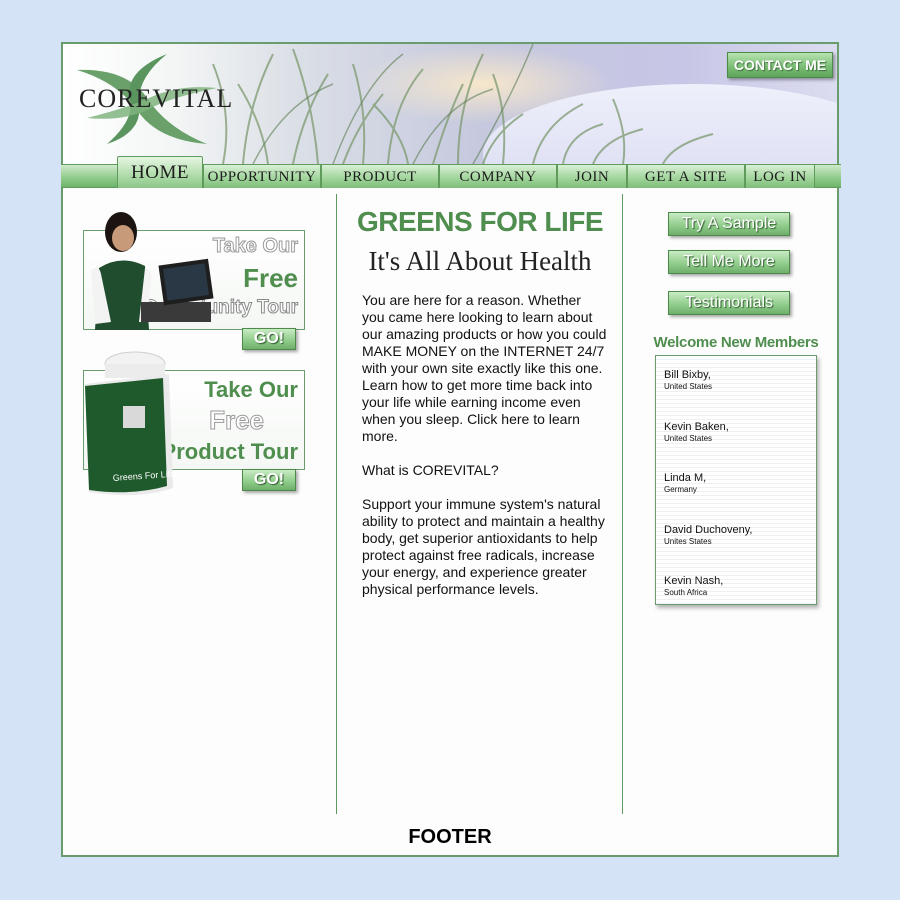  What do you see at coordinates (688, 541) in the screenshot?
I see `member-country: Unites States` at bounding box center [688, 541].